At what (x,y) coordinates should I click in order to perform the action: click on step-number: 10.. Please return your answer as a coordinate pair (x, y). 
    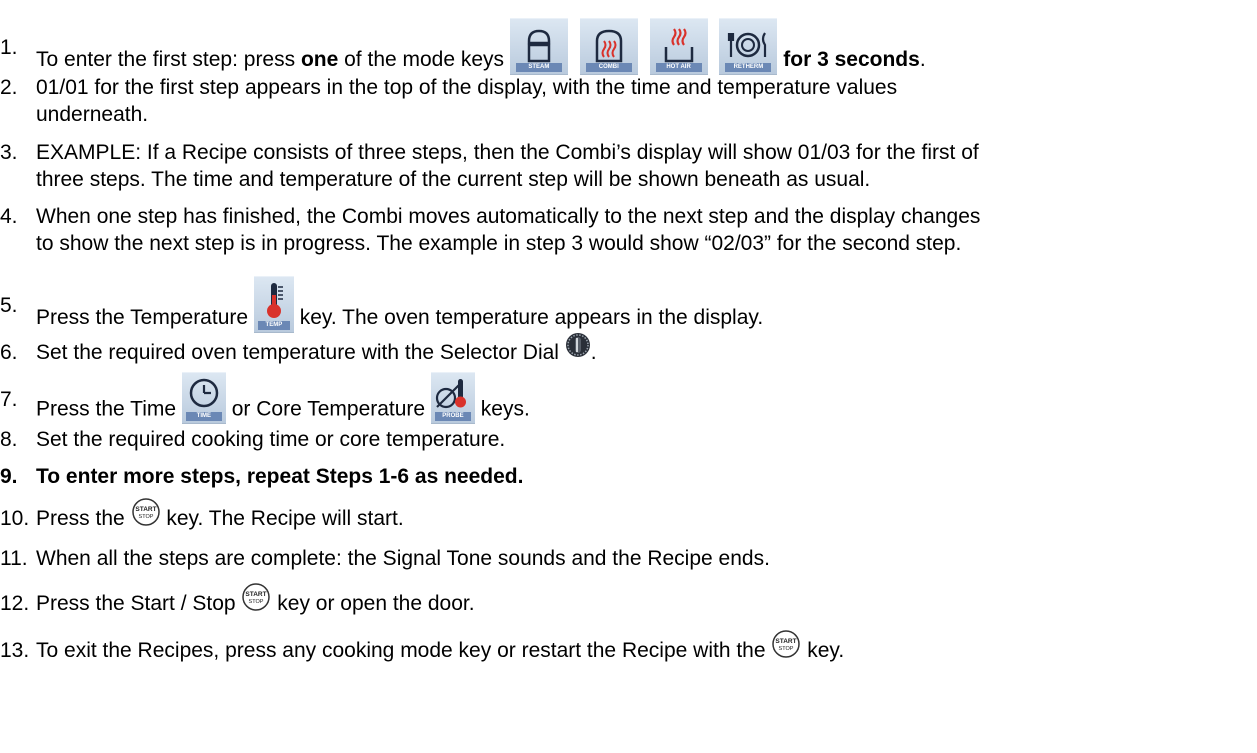
    Looking at the image, I should click on (15, 518).